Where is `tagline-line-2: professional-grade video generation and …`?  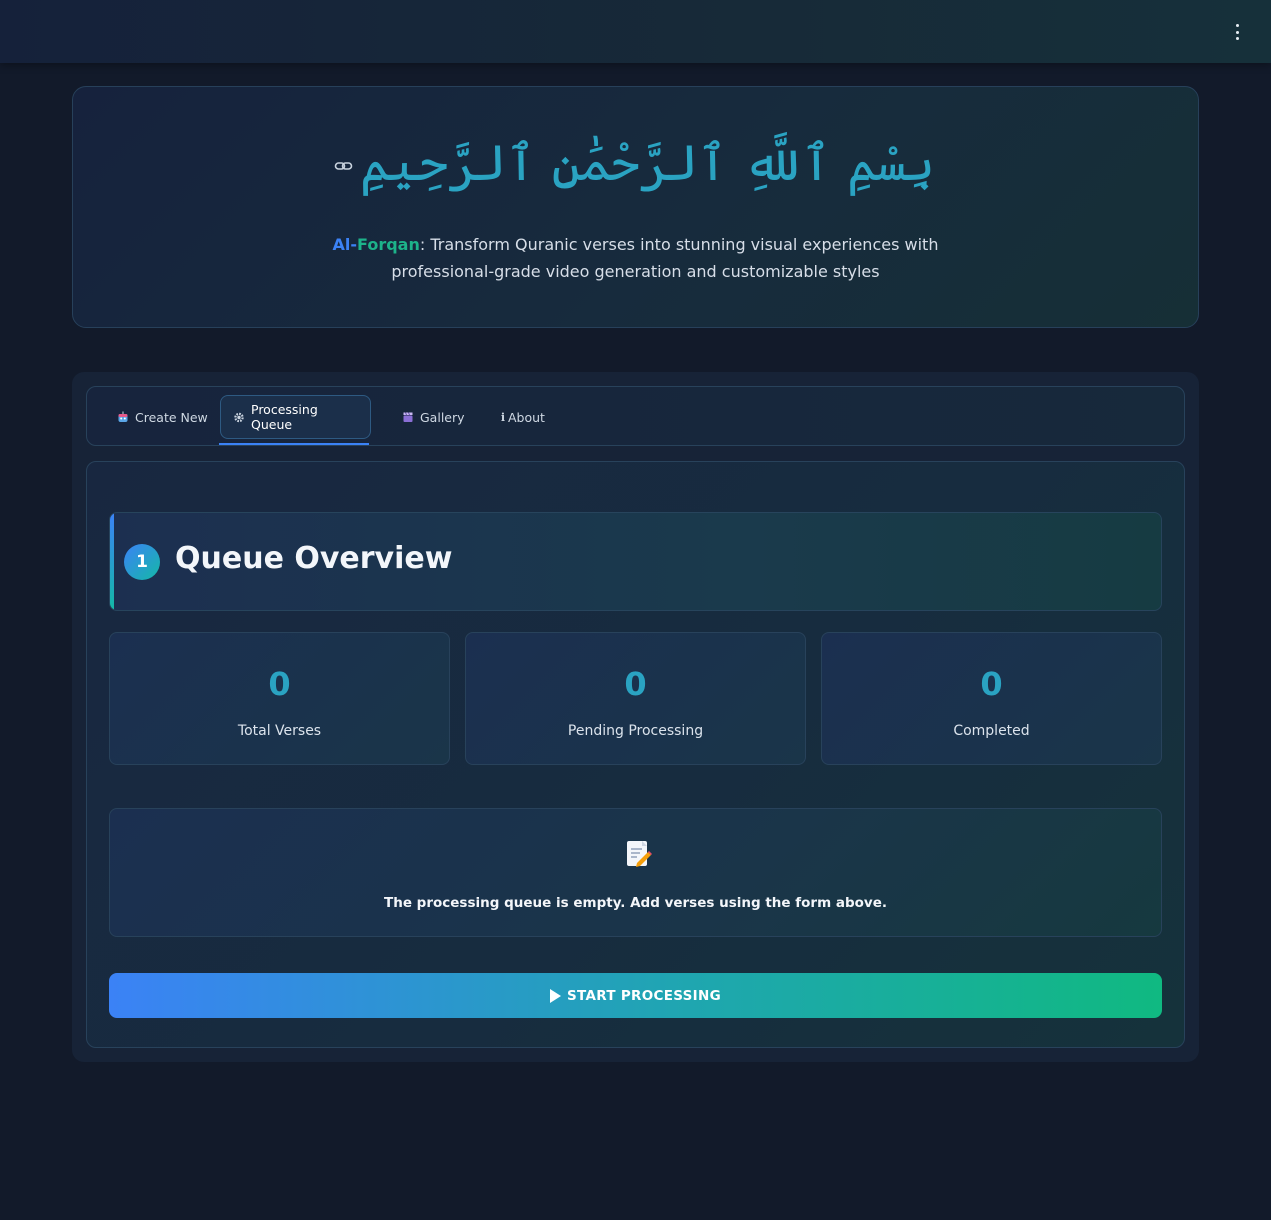
tagline-line-2: professional-grade video generation and … is located at coordinates (635, 271).